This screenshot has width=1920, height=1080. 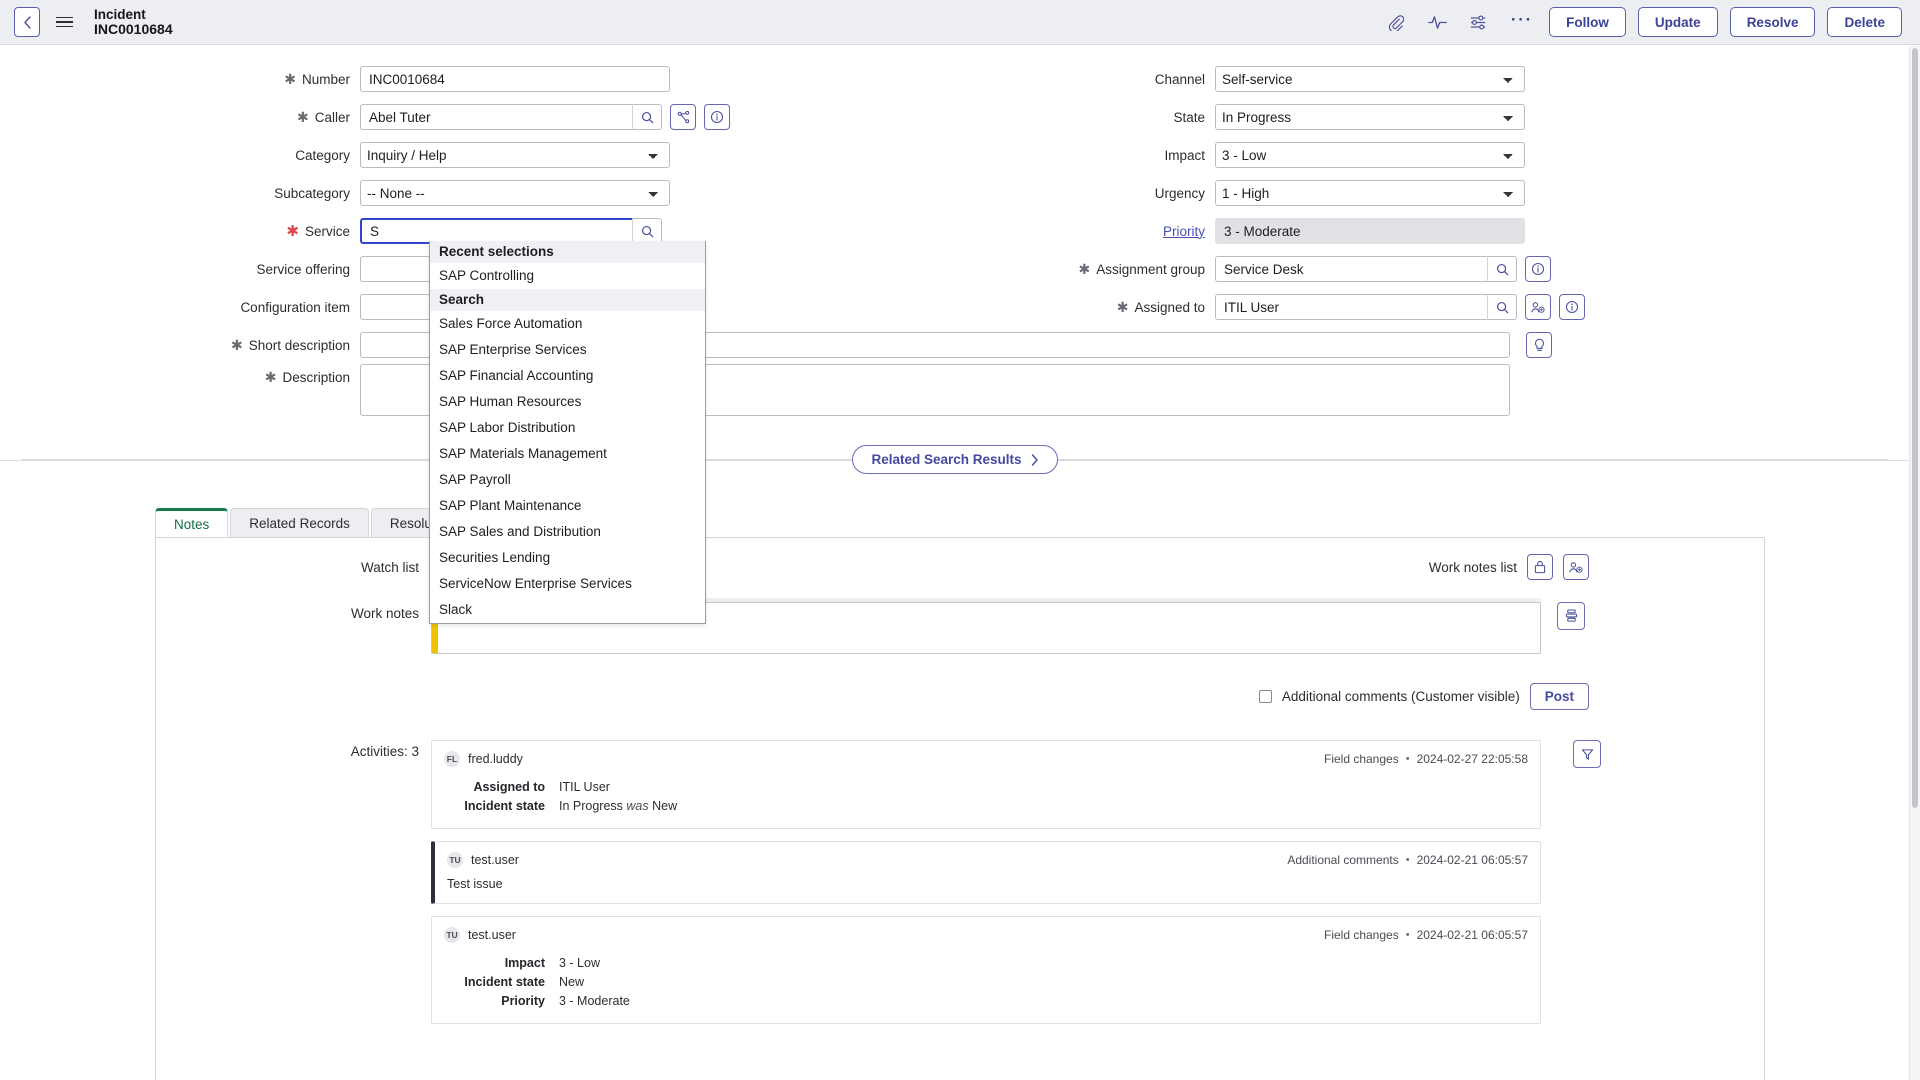 What do you see at coordinates (1370, 117) in the screenshot?
I see `state-select: In Progress` at bounding box center [1370, 117].